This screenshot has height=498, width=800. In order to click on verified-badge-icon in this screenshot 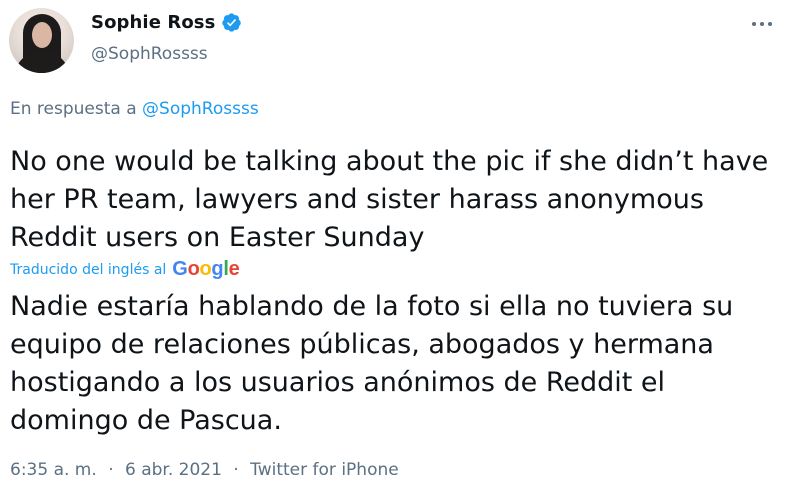, I will do `click(232, 22)`.